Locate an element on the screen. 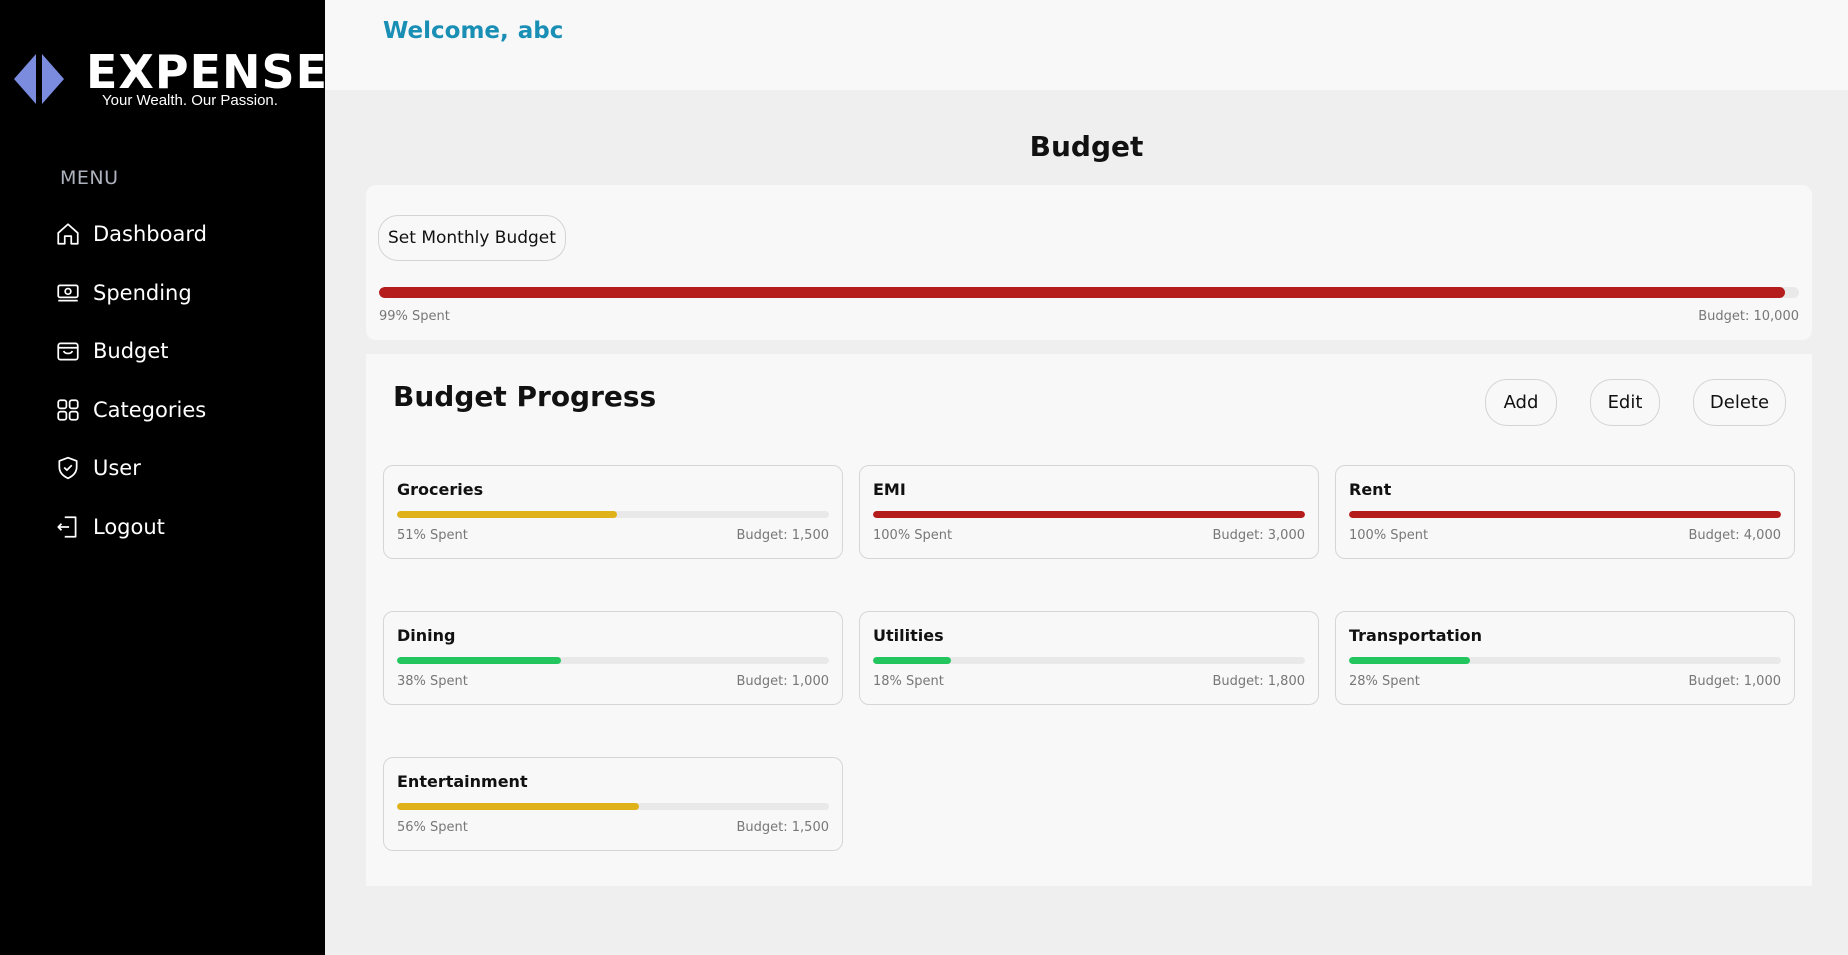 This screenshot has width=1848, height=955. sidebar-item-label: Spending is located at coordinates (142, 292).